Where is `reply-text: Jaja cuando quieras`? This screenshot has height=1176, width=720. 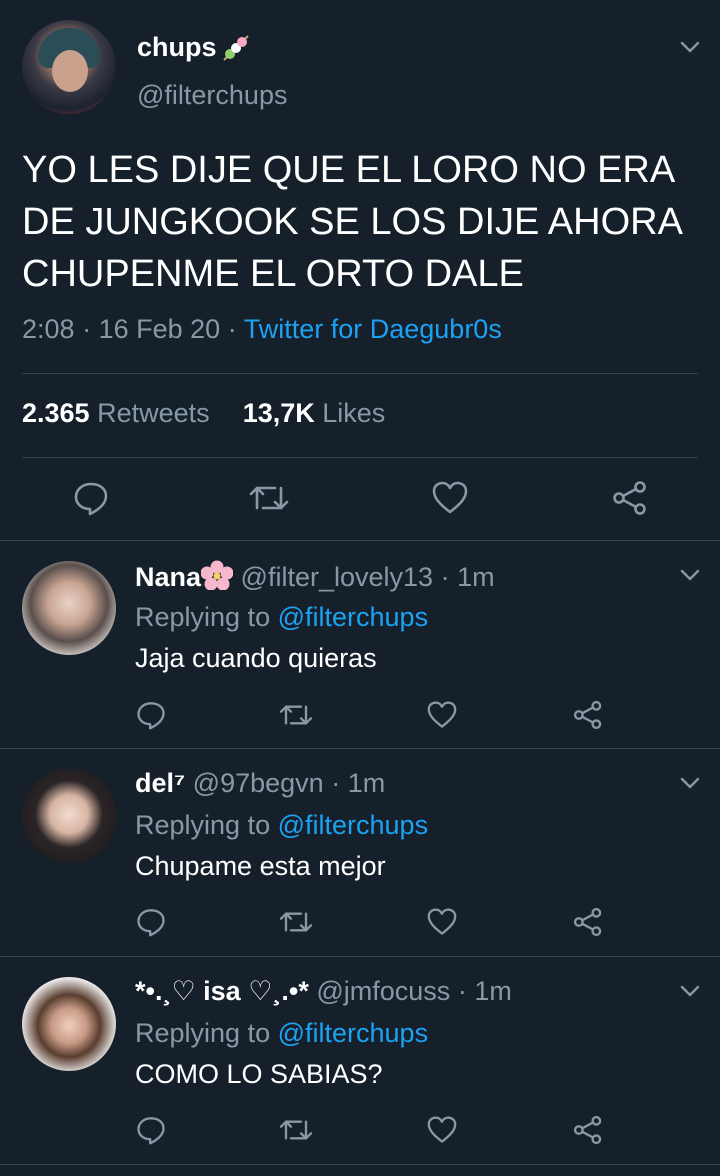
reply-text: Jaja cuando quieras is located at coordinates (256, 658).